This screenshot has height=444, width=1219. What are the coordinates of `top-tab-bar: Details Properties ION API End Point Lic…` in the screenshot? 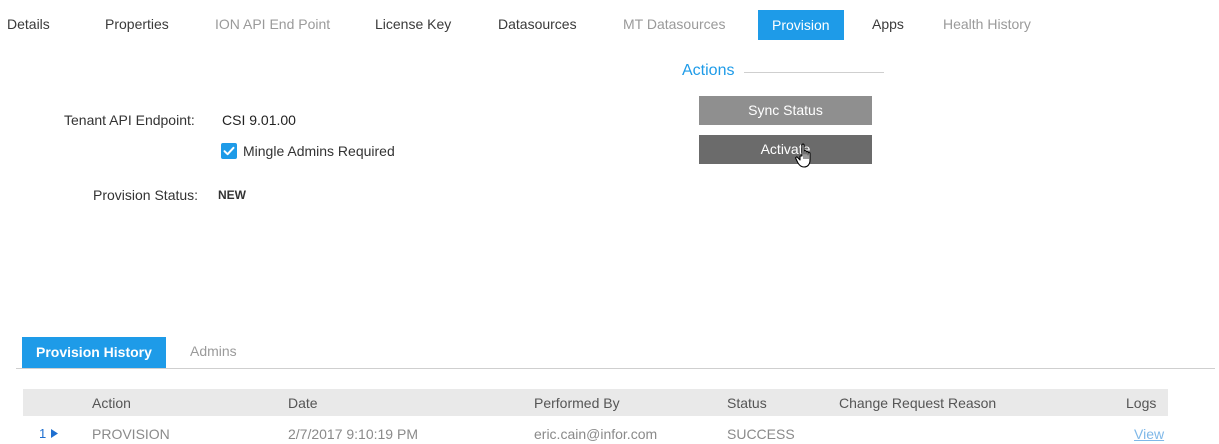 It's located at (609, 21).